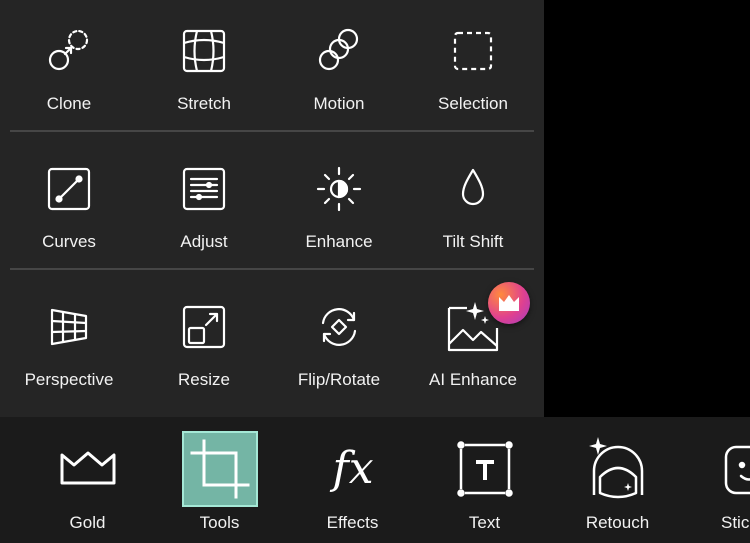  I want to click on sticker-icon, so click(731, 469).